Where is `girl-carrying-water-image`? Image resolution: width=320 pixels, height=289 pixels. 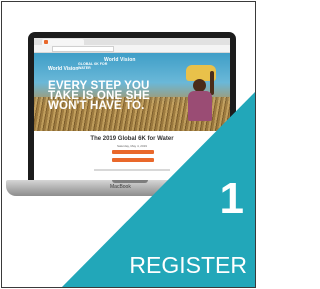 girl-carrying-water-image is located at coordinates (201, 98).